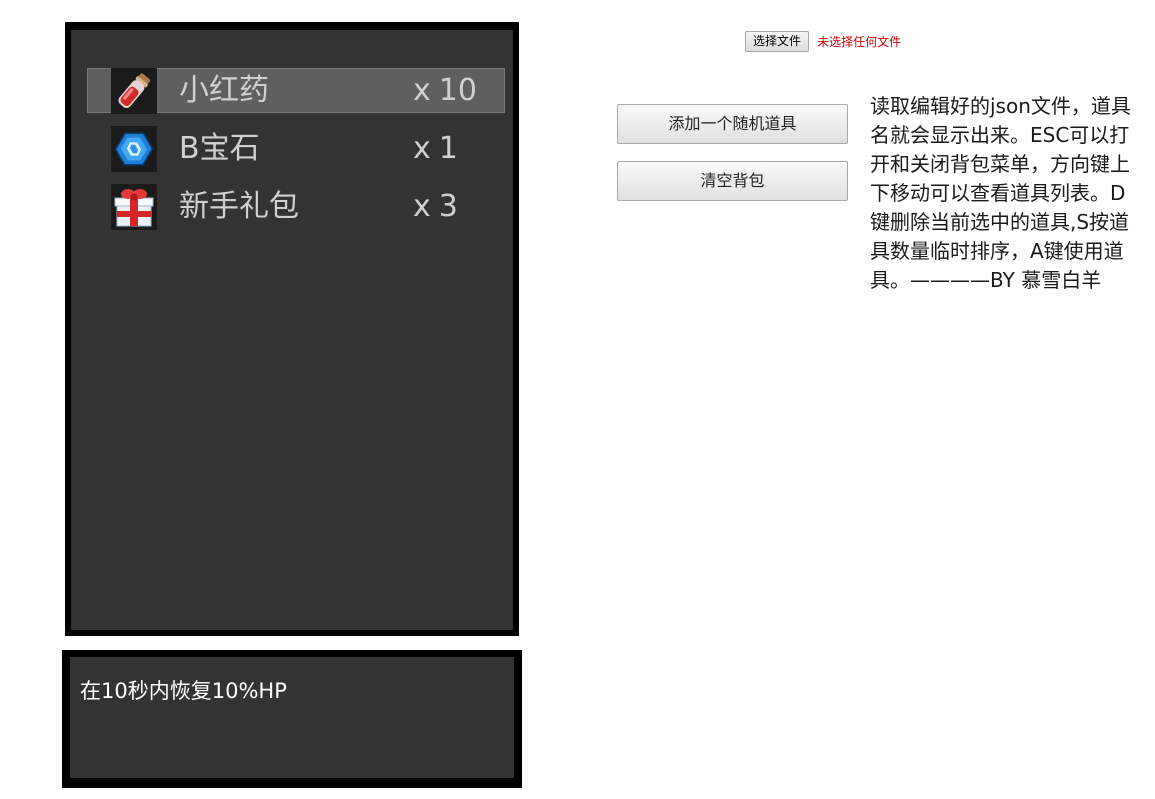 Image resolution: width=1155 pixels, height=799 pixels. I want to click on file-status-text: 未选择任何文件, so click(859, 42).